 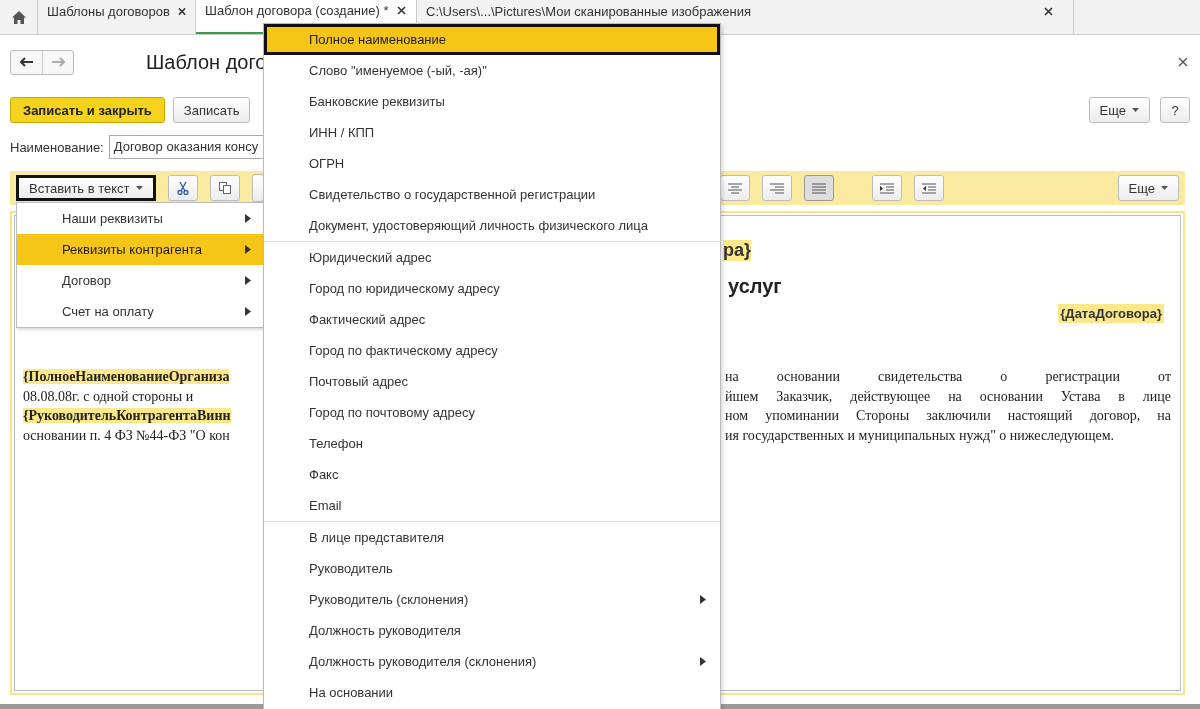 What do you see at coordinates (108, 396) in the screenshot?
I see `paragraph-text: 08.08.08г. с одной стороны и` at bounding box center [108, 396].